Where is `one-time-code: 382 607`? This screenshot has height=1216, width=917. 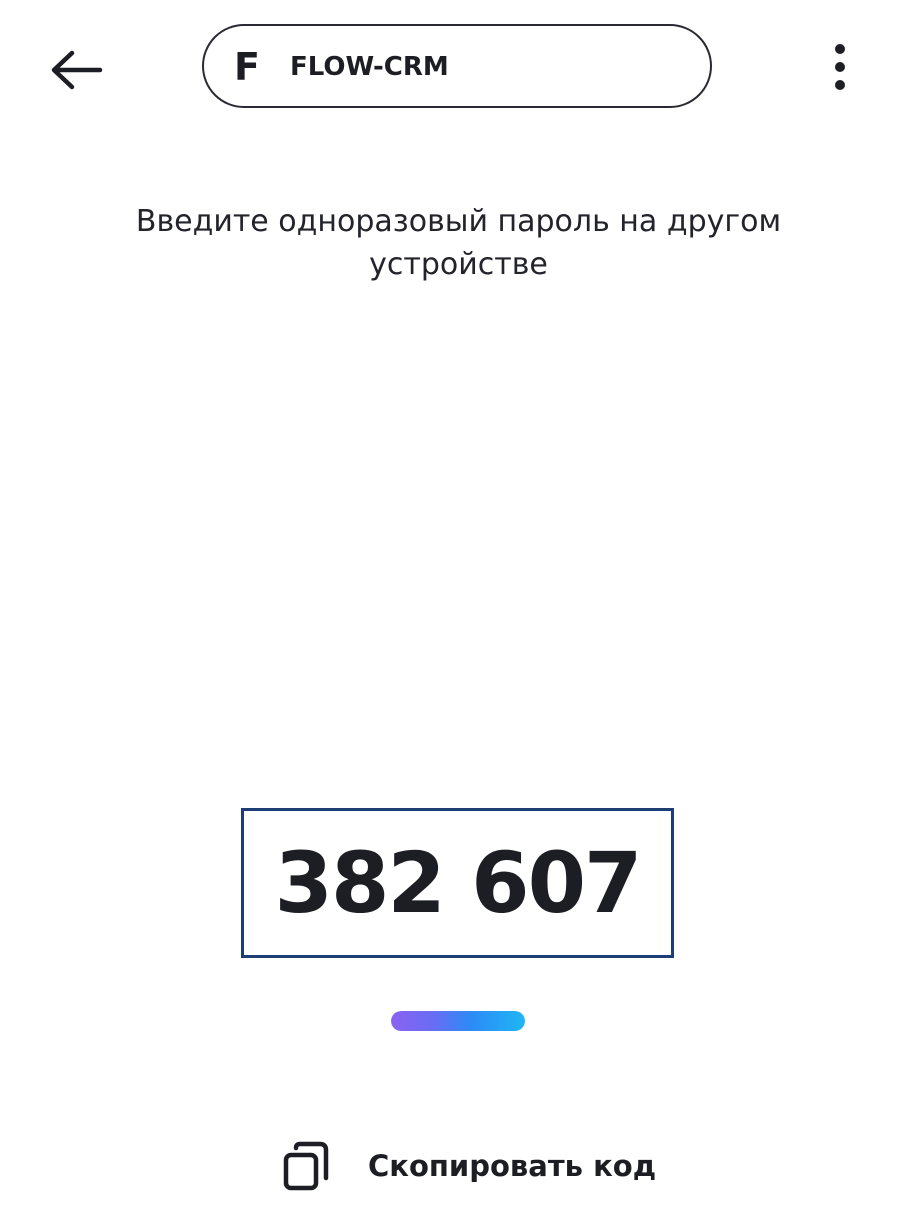 one-time-code: 382 607 is located at coordinates (458, 883).